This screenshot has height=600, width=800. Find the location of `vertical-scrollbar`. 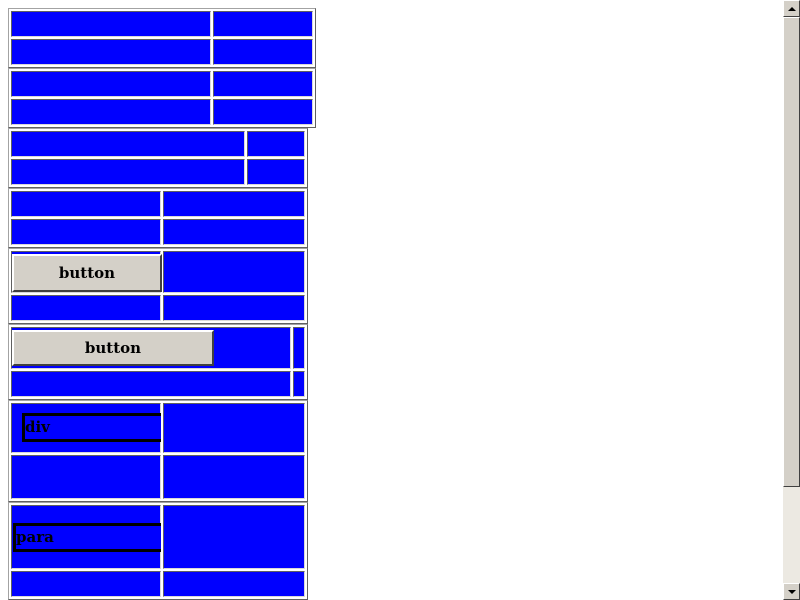

vertical-scrollbar is located at coordinates (791, 300).